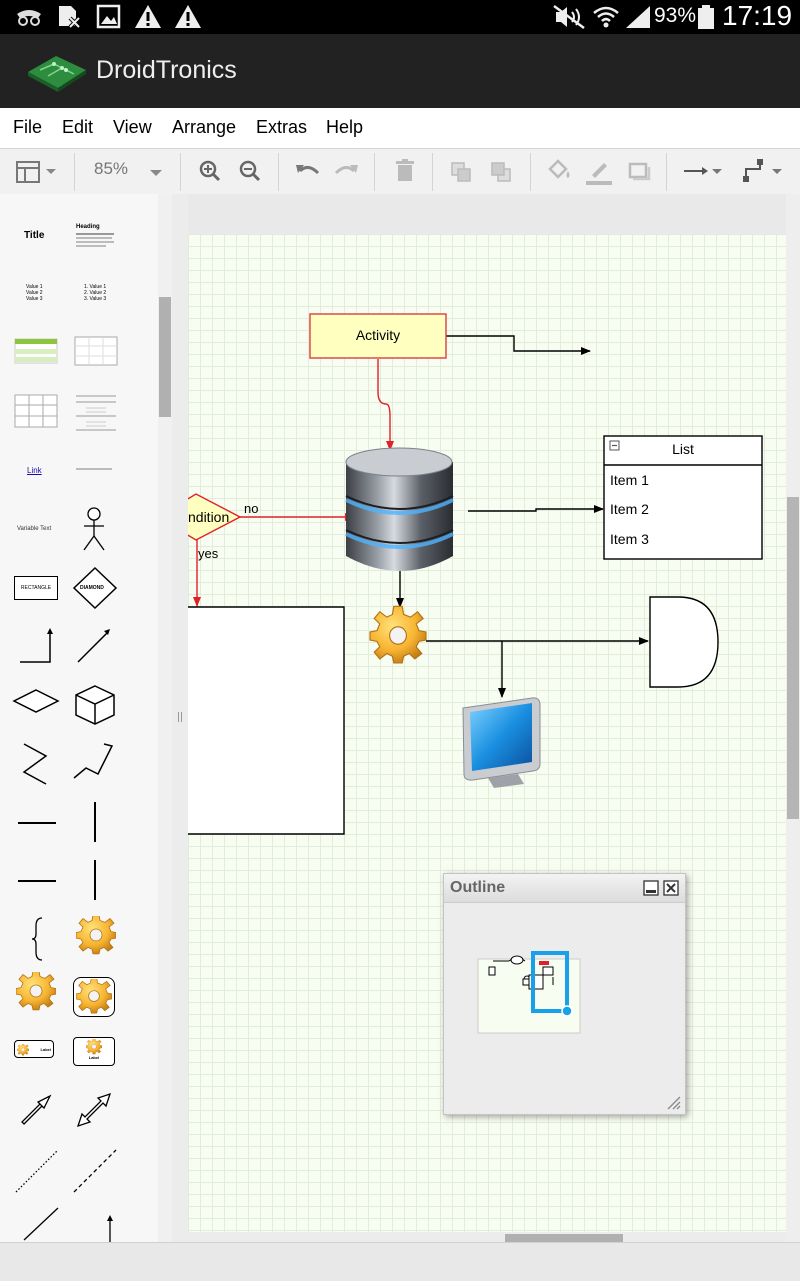 The height and width of the screenshot is (1281, 800). I want to click on shape-link: Link, so click(34, 470).